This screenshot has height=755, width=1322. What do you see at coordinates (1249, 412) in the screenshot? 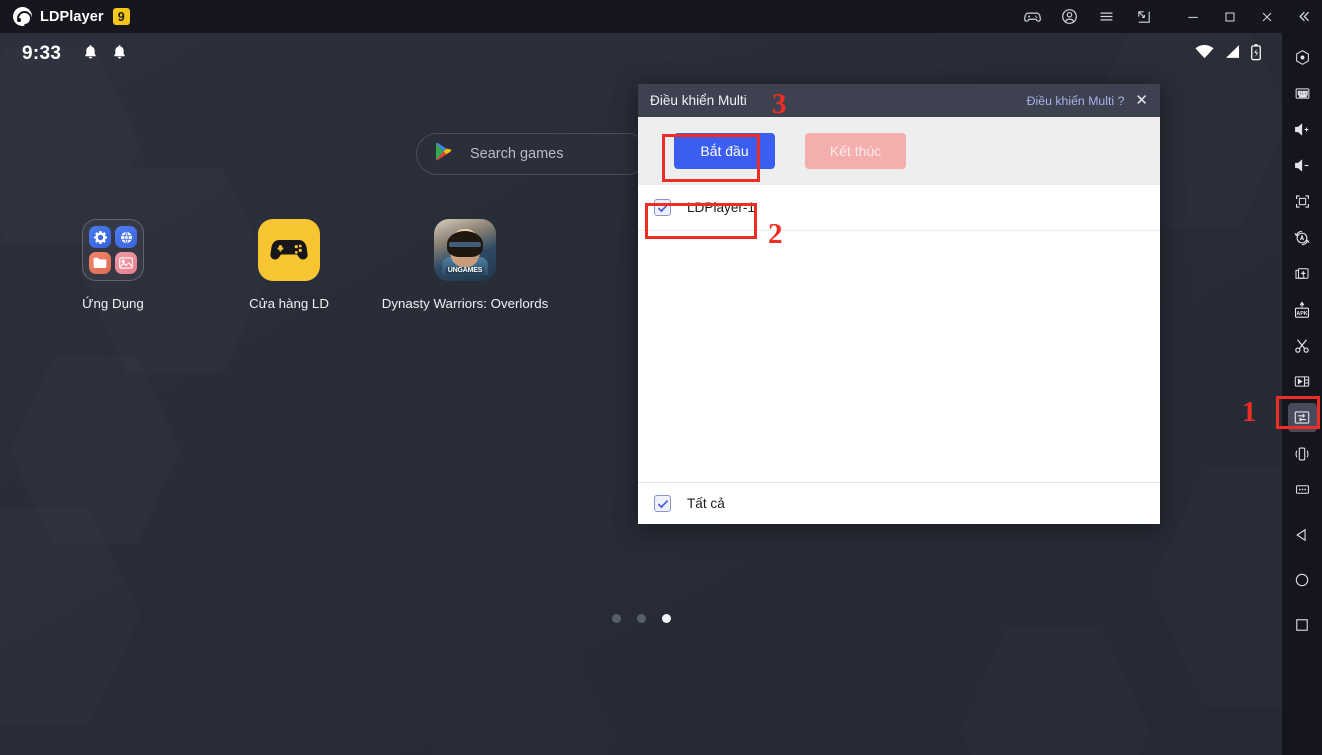
I see `annotation-number-1: 1` at bounding box center [1249, 412].